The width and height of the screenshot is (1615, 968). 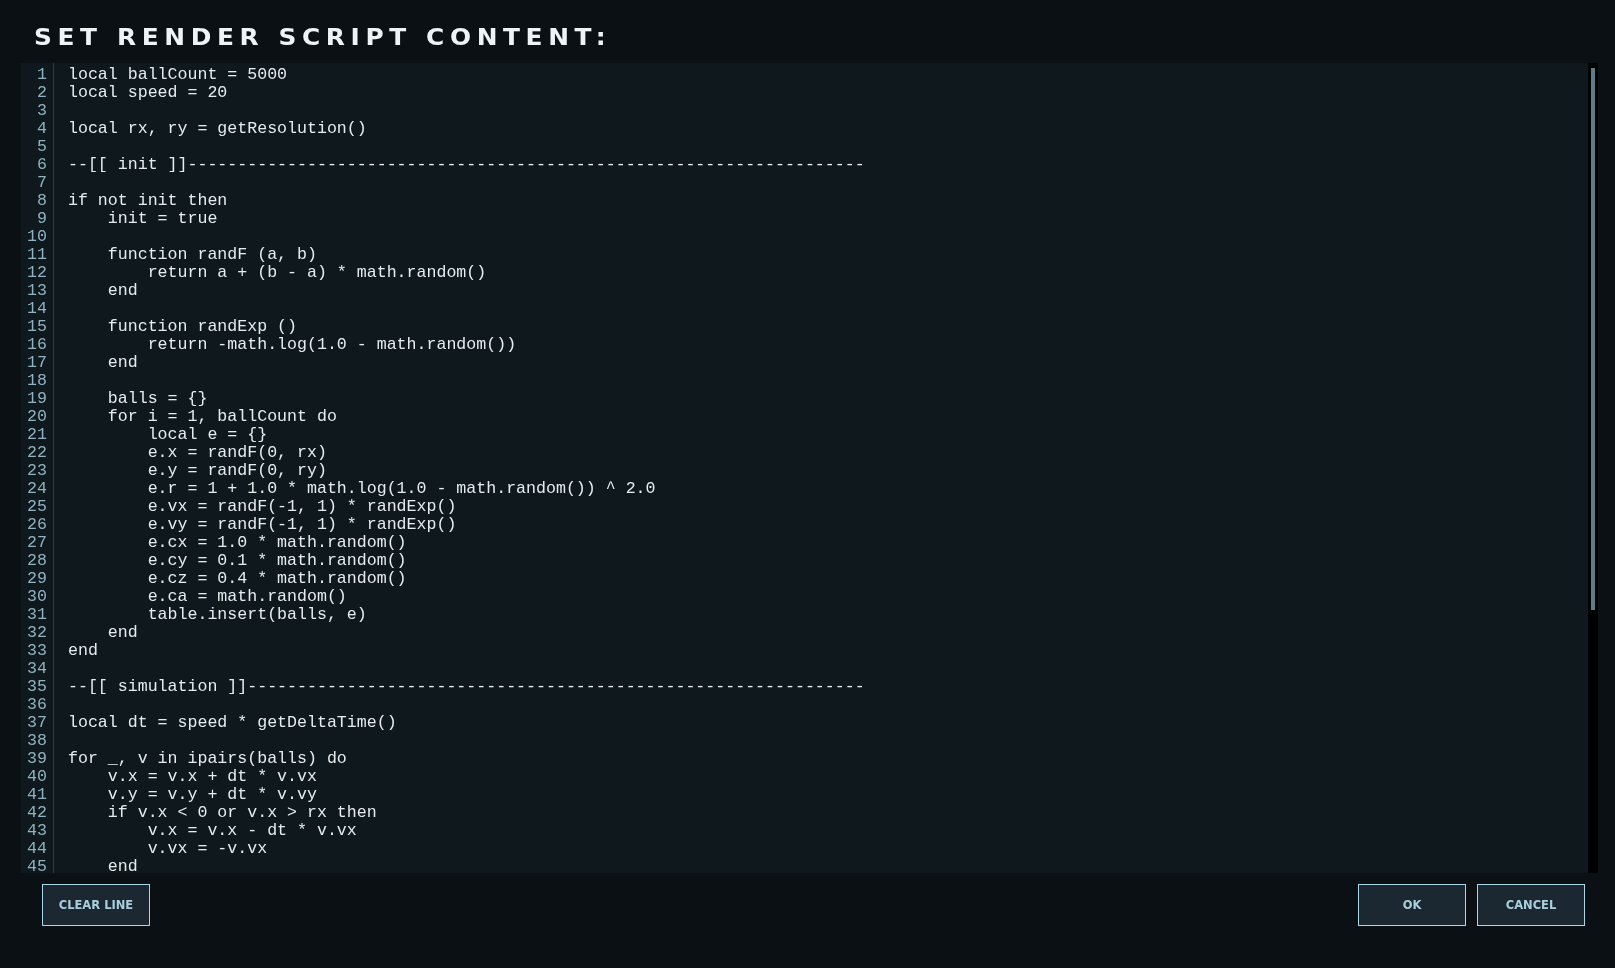 I want to click on line-number: 10, so click(x=37, y=237).